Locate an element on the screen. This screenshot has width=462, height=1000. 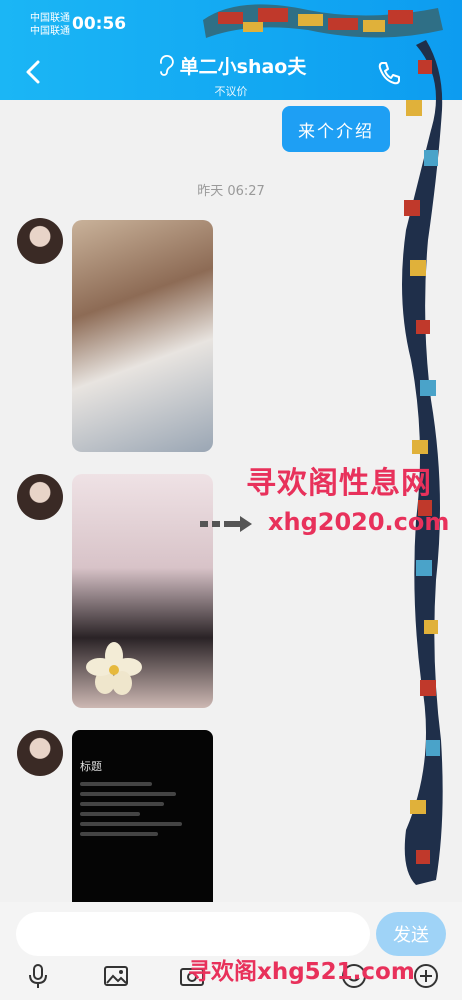
ear-icon is located at coordinates (166, 65).